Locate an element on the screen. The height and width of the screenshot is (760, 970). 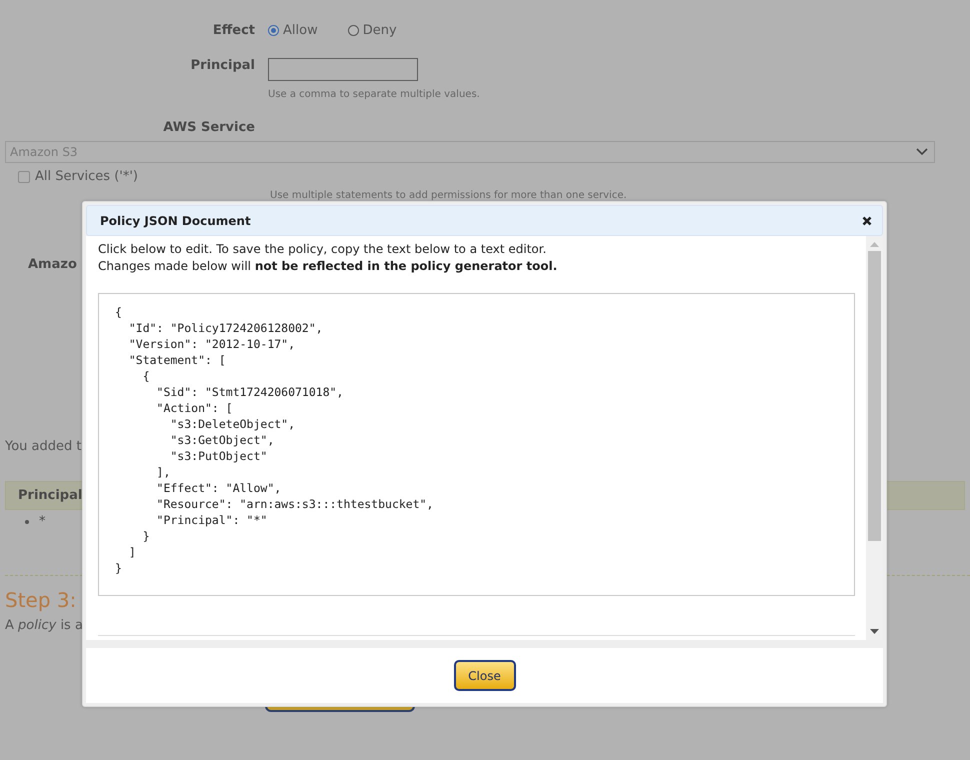
scrollbar is located at coordinates (874, 438).